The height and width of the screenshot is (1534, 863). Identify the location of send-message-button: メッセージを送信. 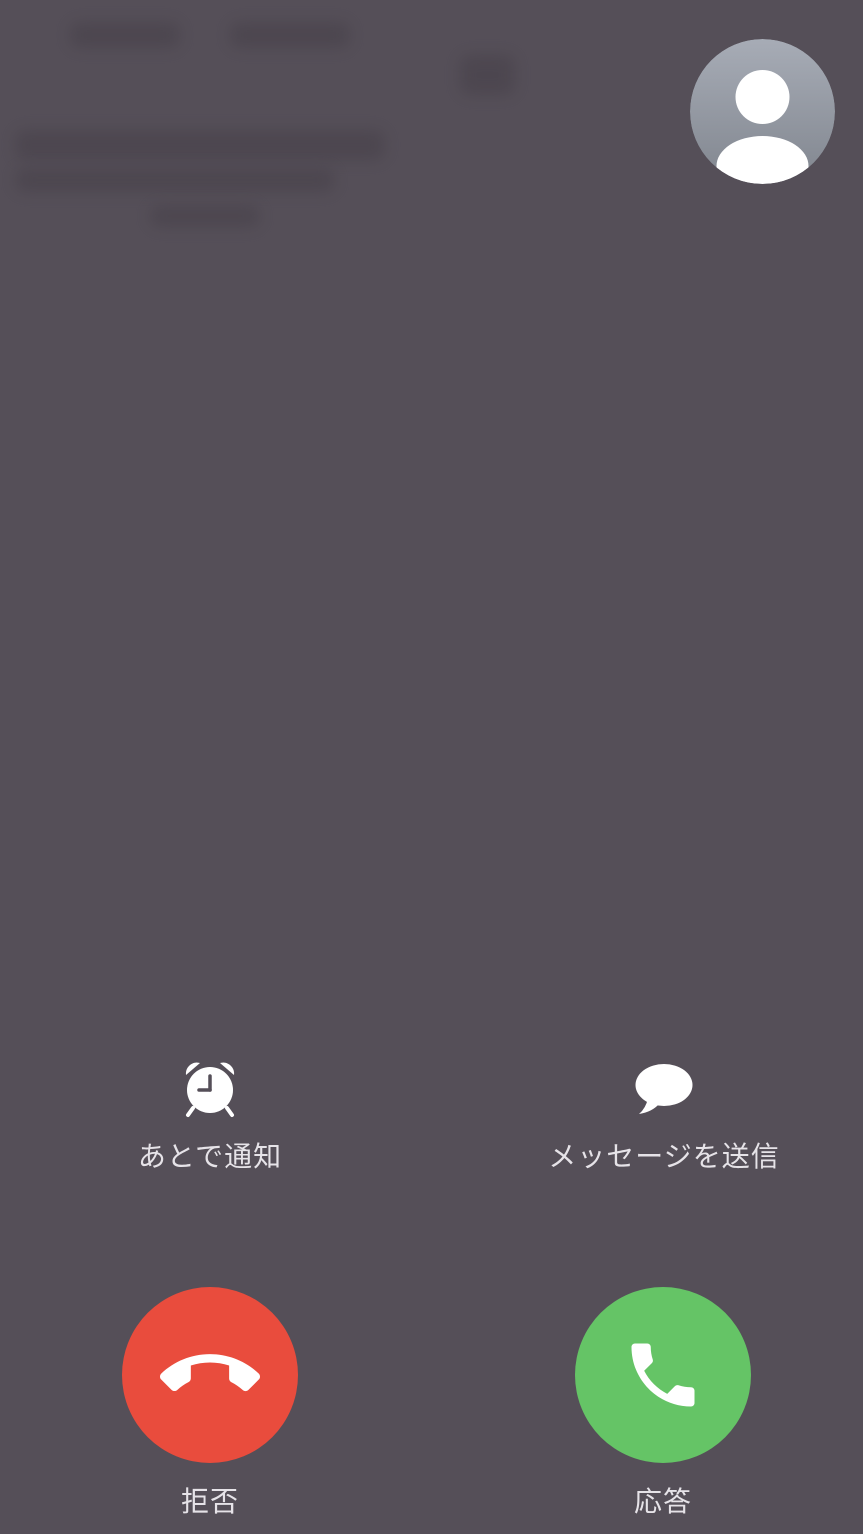
(664, 1116).